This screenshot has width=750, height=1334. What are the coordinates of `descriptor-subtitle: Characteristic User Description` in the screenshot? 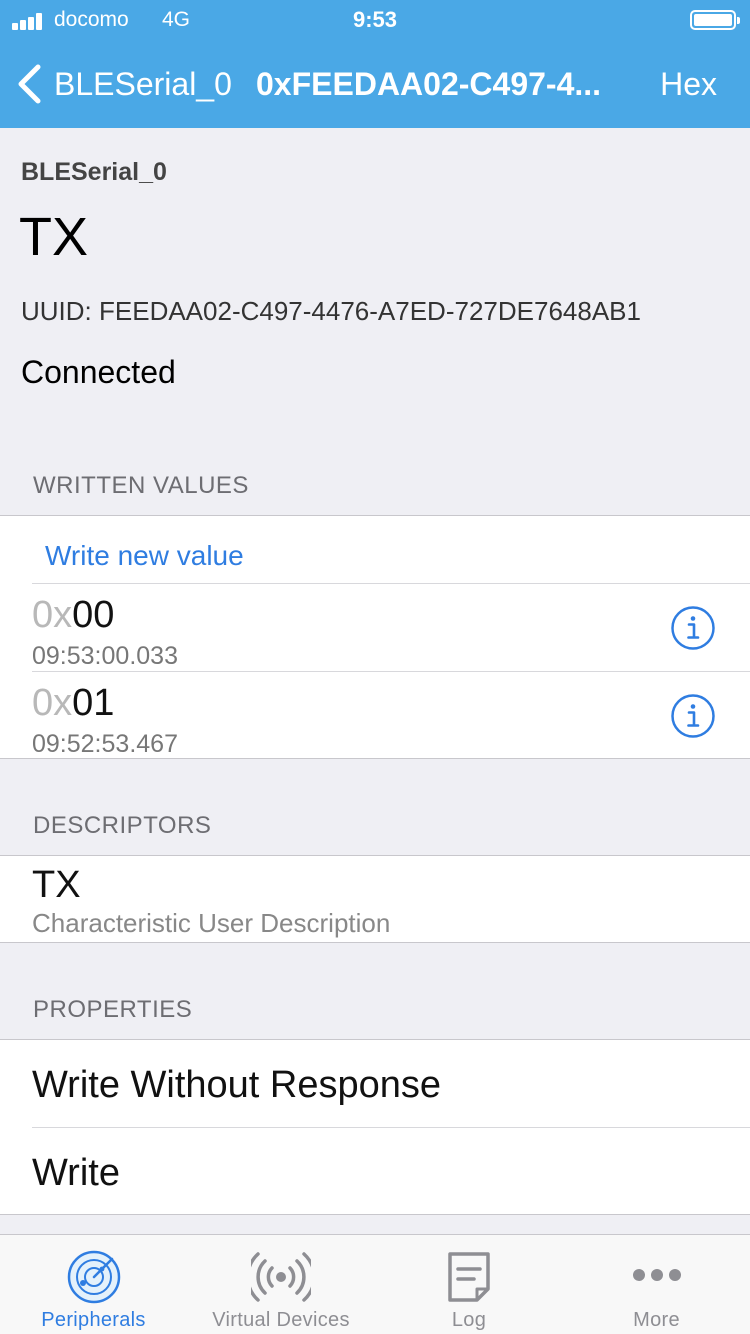 It's located at (211, 923).